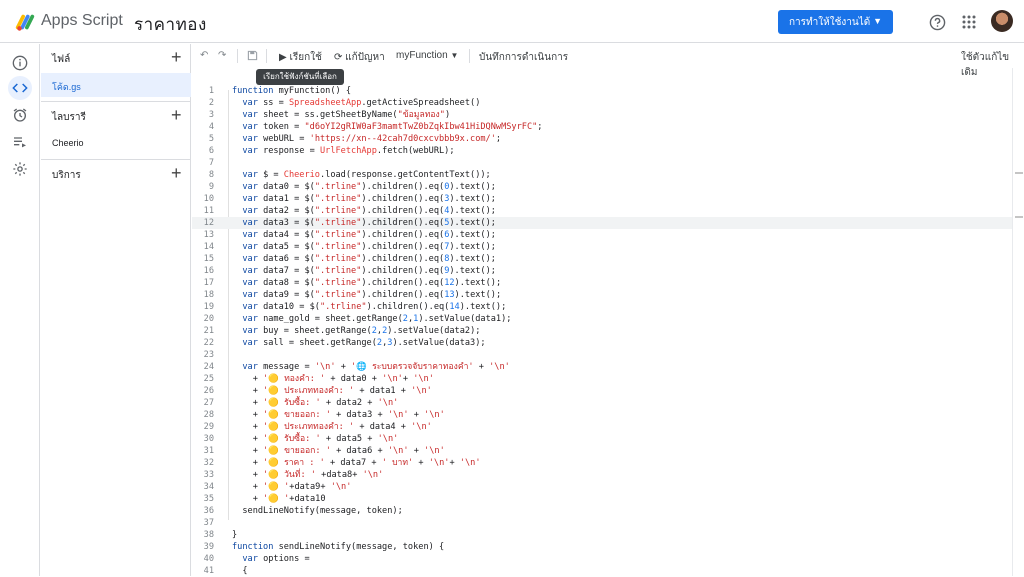 This screenshot has height=577, width=1024. What do you see at coordinates (602, 163) in the screenshot?
I see `code-line: 7` at bounding box center [602, 163].